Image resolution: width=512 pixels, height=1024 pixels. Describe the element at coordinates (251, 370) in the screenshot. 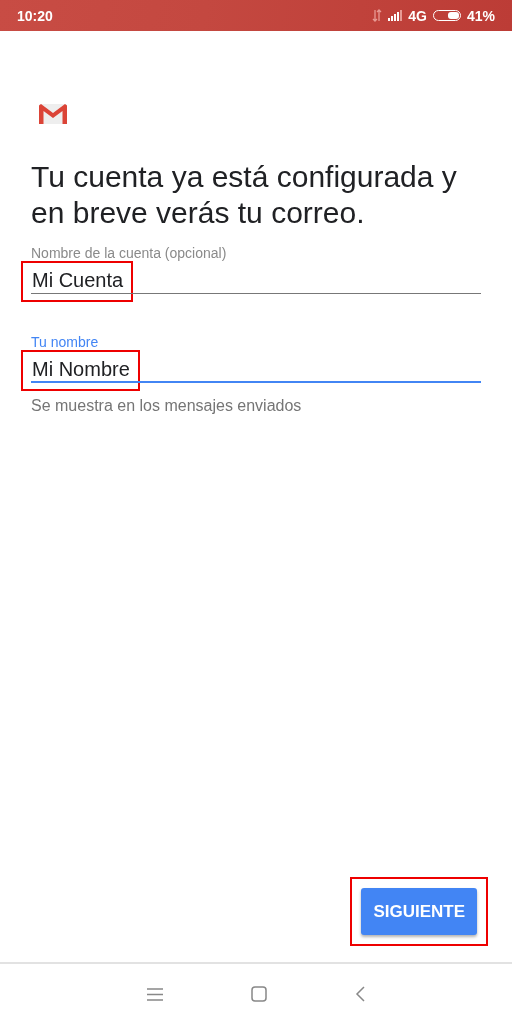

I see `input-field: Mi Nombre` at that location.